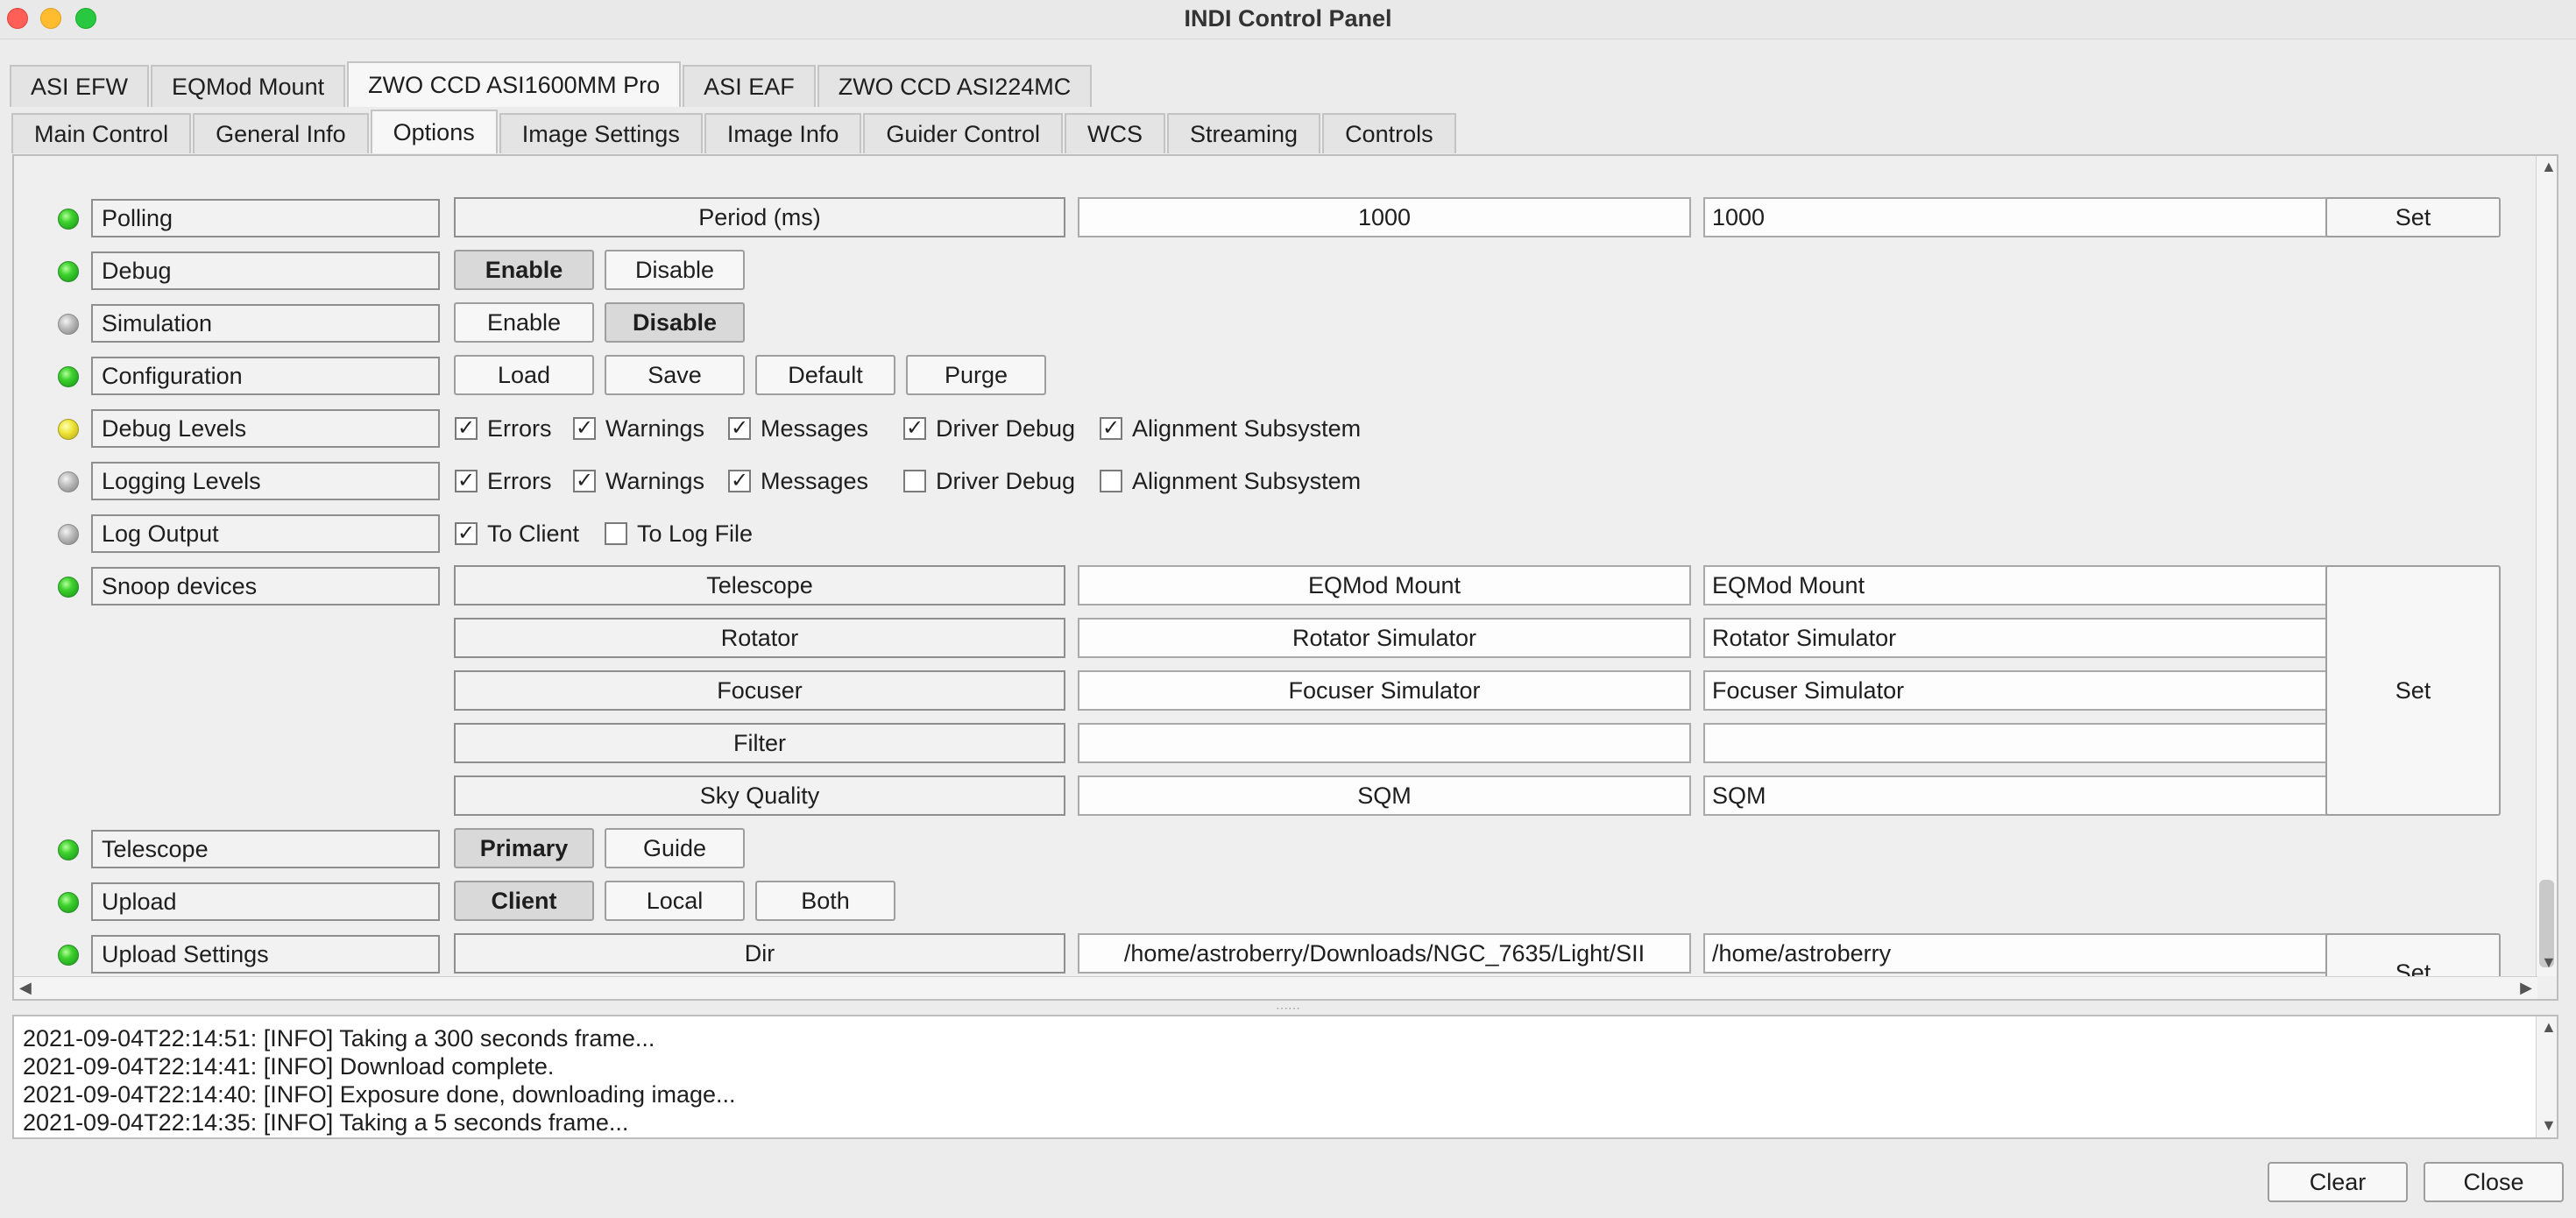  I want to click on checkbox-driver-debug, so click(914, 481).